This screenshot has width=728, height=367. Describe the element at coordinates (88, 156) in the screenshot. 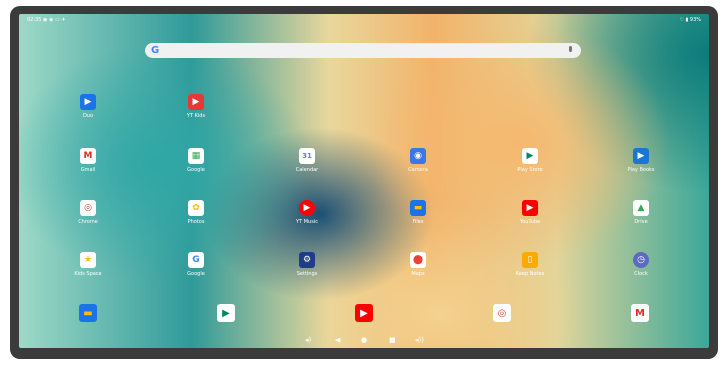

I see `gmail-icon: M` at that location.